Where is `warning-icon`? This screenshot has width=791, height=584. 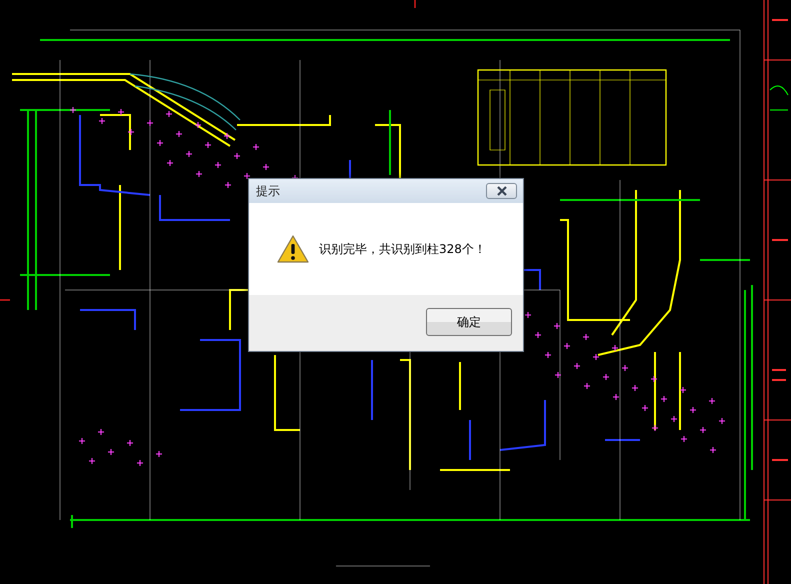 warning-icon is located at coordinates (293, 249).